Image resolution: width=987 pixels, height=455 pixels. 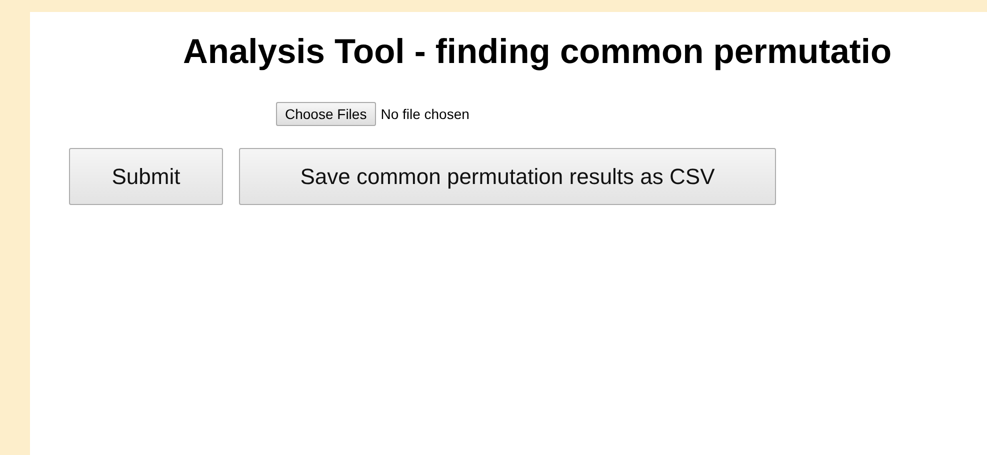 I want to click on submit-button: Submit, so click(x=146, y=176).